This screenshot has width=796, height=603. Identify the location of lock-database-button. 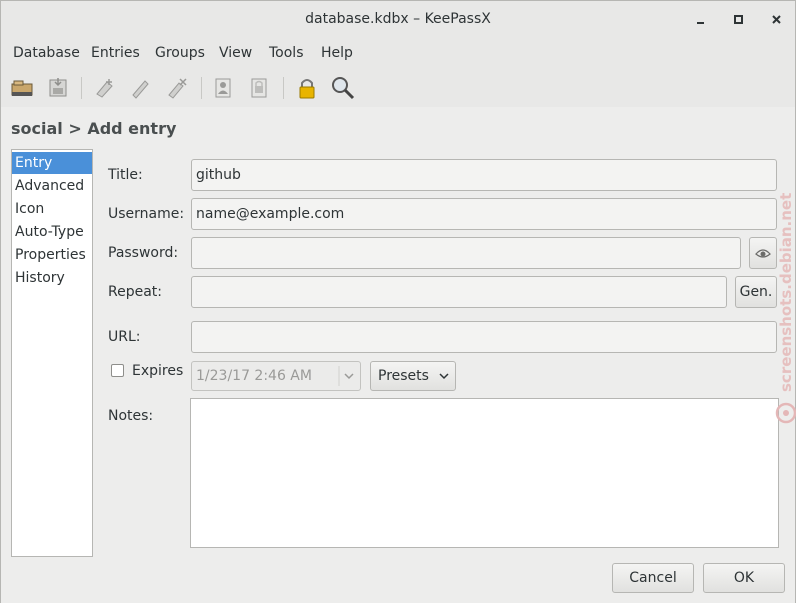
(307, 88).